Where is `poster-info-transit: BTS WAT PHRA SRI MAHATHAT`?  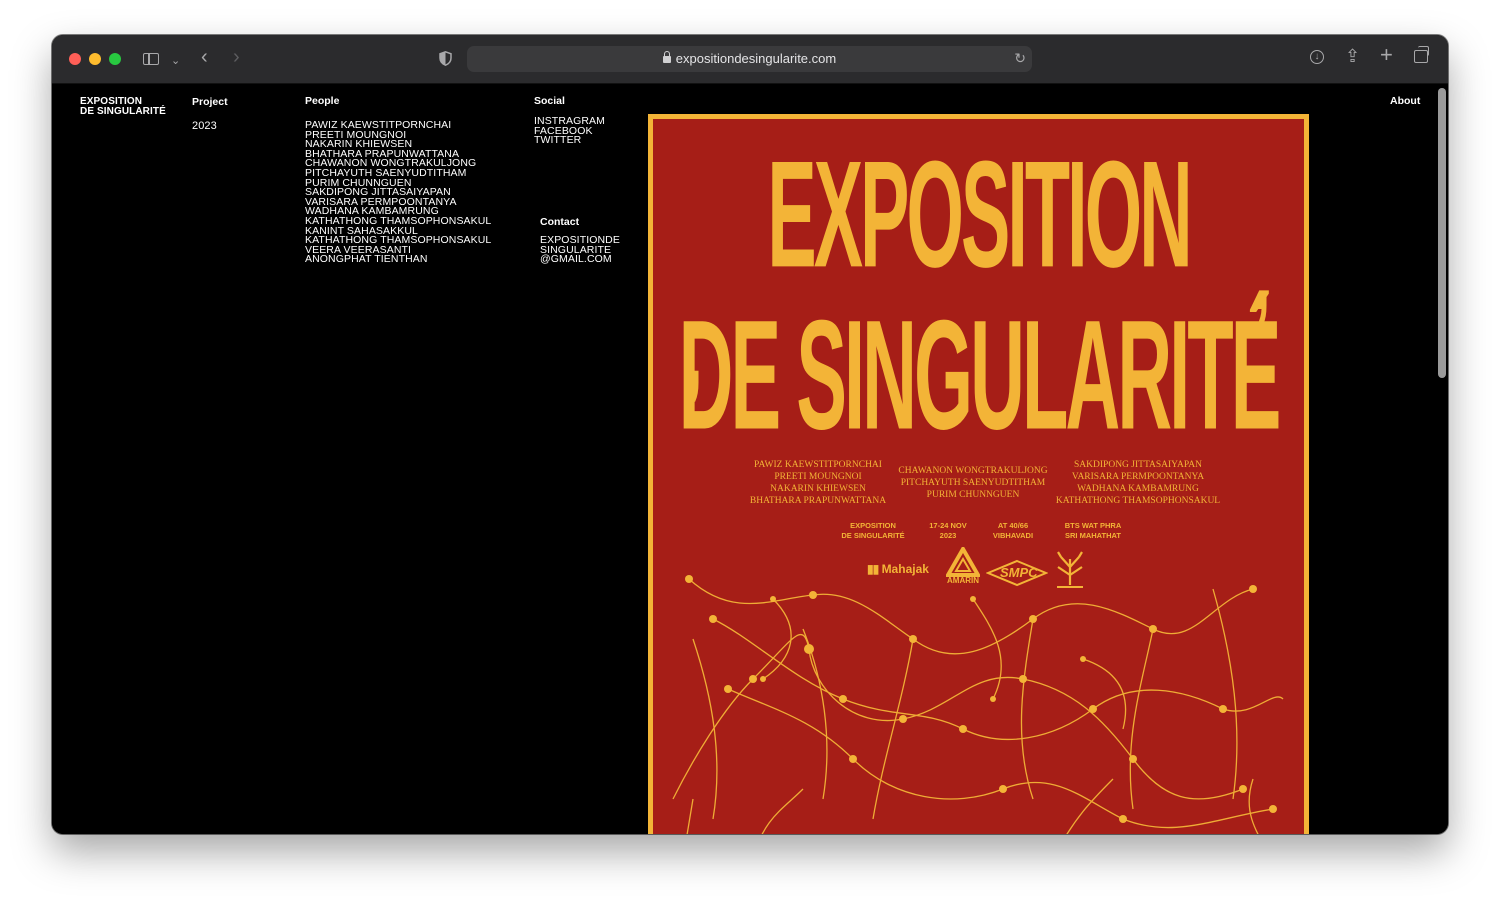 poster-info-transit: BTS WAT PHRA SRI MAHATHAT is located at coordinates (1093, 531).